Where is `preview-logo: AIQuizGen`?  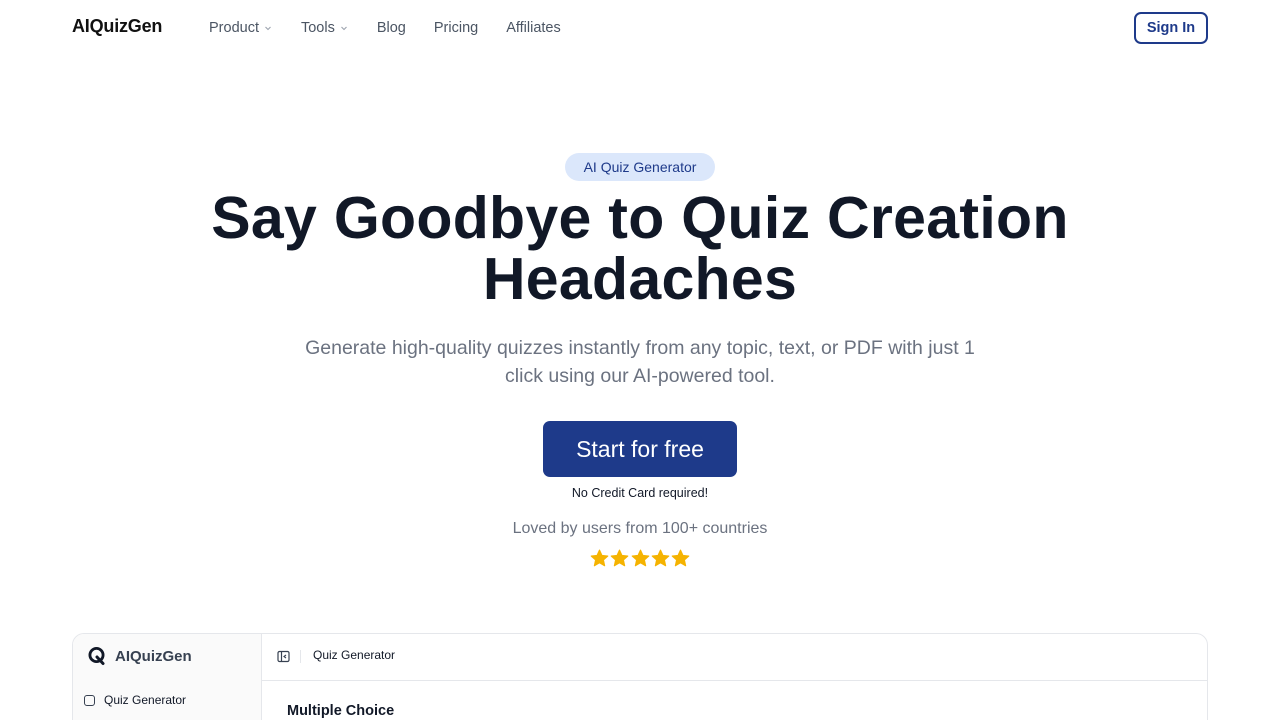
preview-logo: AIQuizGen is located at coordinates (139, 656).